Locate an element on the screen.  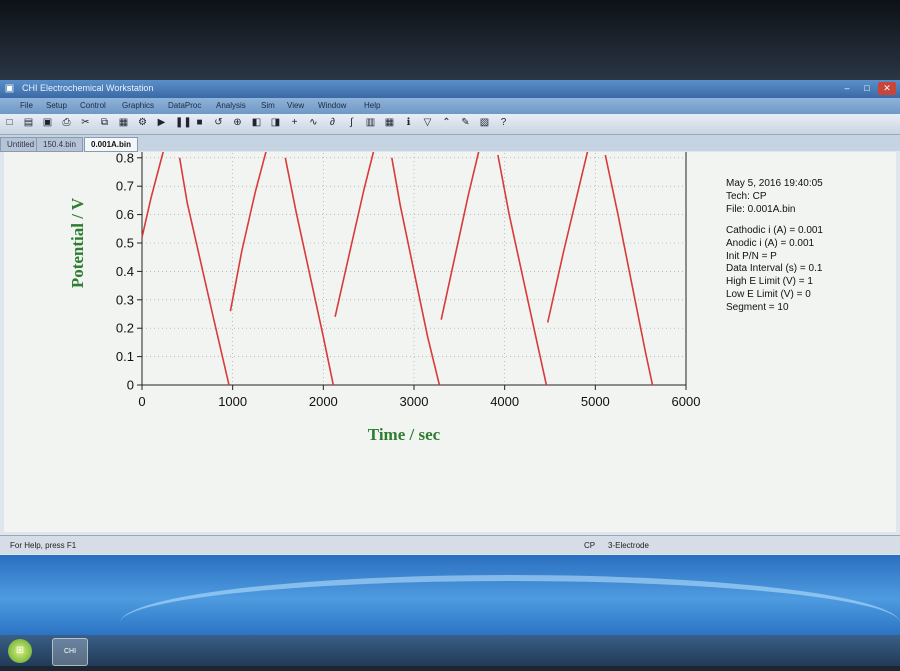
integrate-icon: ∫ is located at coordinates (351, 122).